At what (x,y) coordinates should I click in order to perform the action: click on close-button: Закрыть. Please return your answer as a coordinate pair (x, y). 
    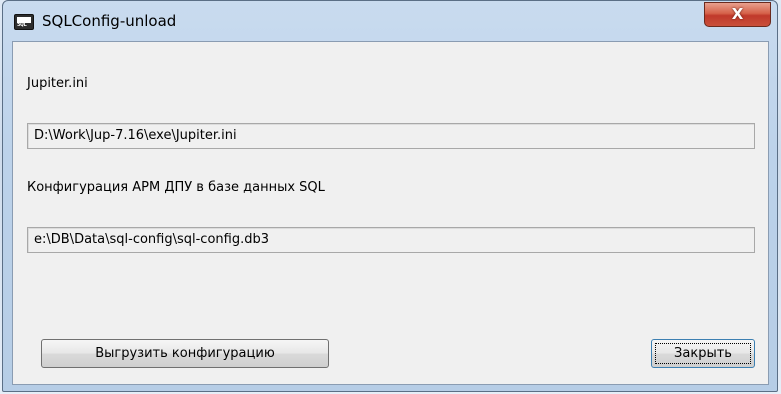
    Looking at the image, I should click on (703, 353).